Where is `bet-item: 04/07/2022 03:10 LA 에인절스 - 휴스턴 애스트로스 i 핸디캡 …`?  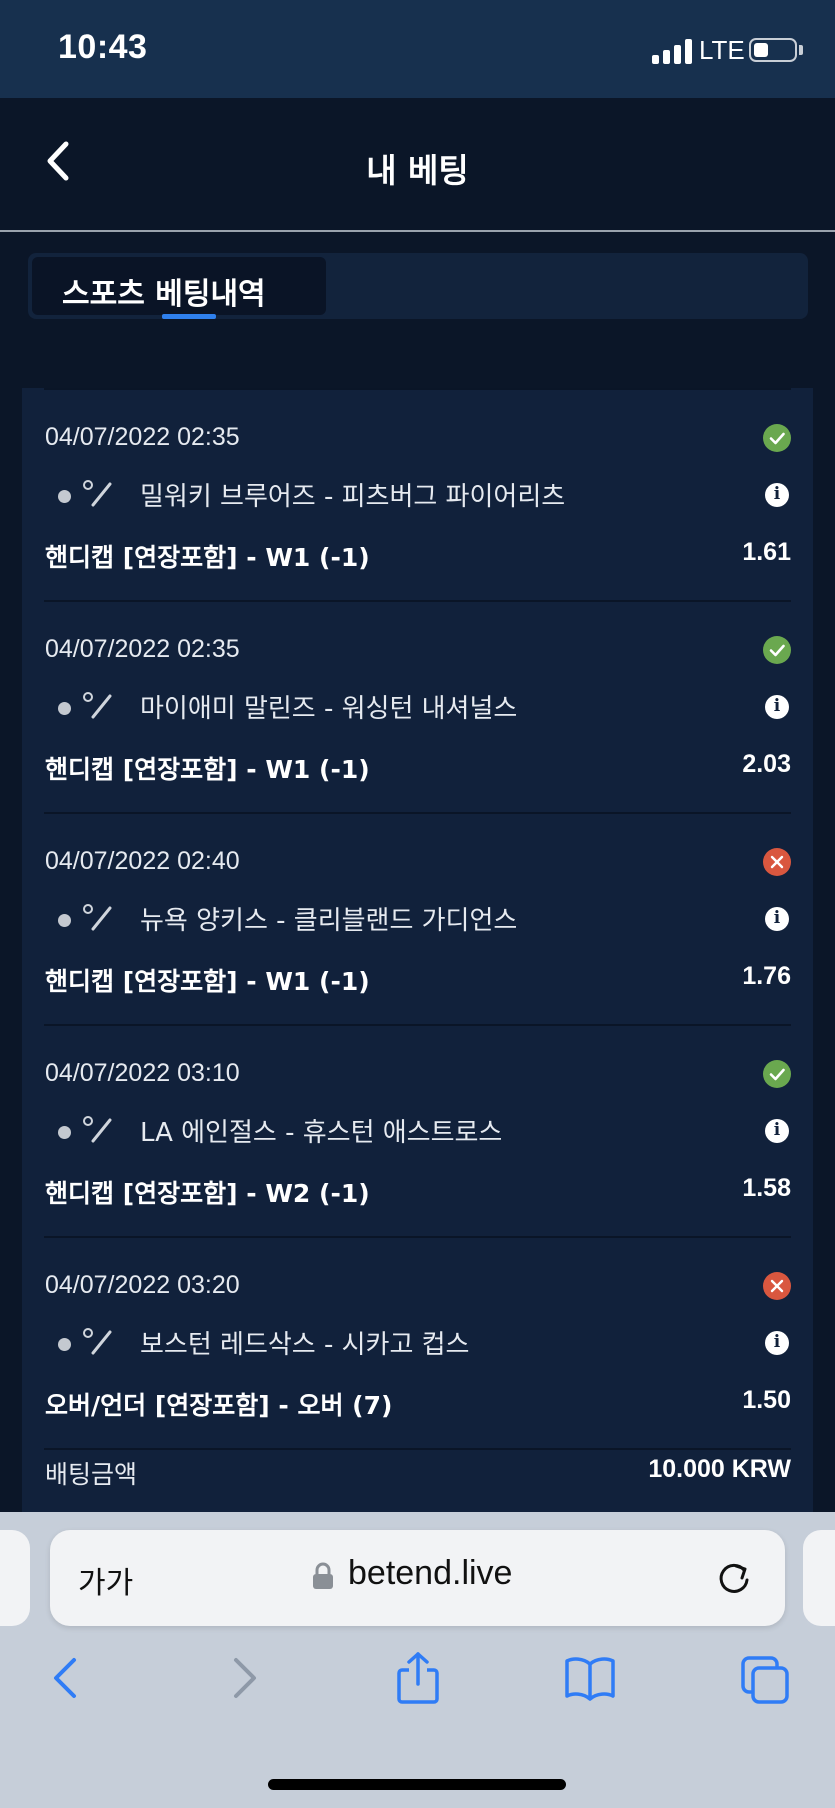 bet-item: 04/07/2022 03:10 LA 에인절스 - 휴스턴 애스트로스 i 핸디캡 … is located at coordinates (417, 1130).